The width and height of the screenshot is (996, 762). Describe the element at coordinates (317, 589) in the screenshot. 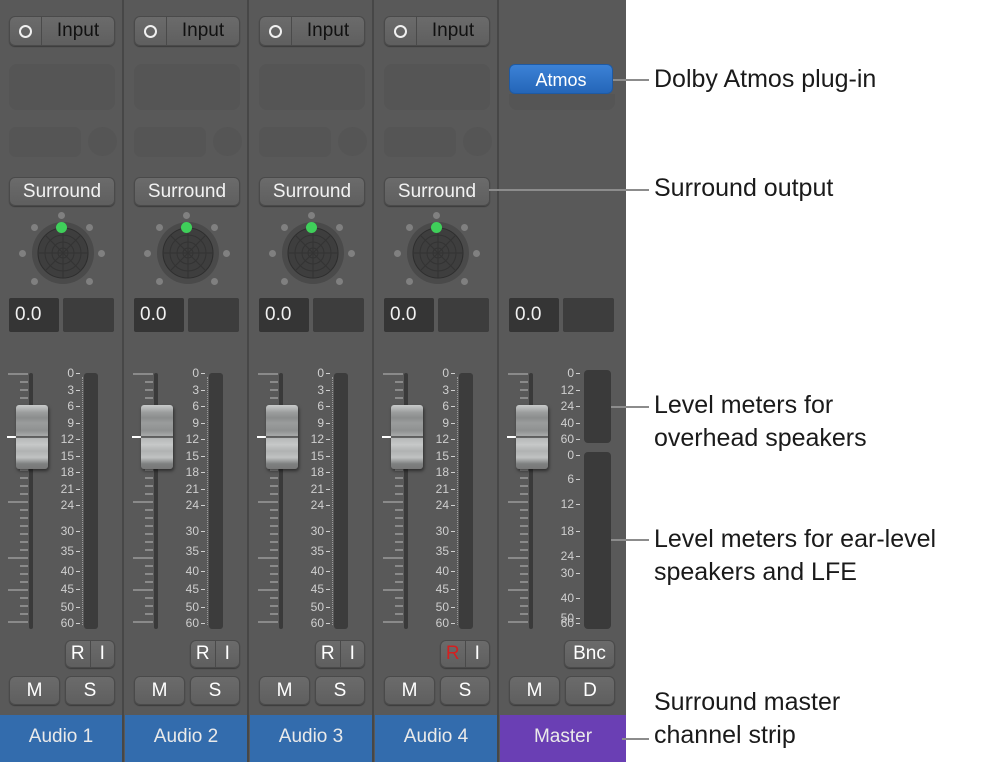

I see `scale-tick-label: 45` at that location.